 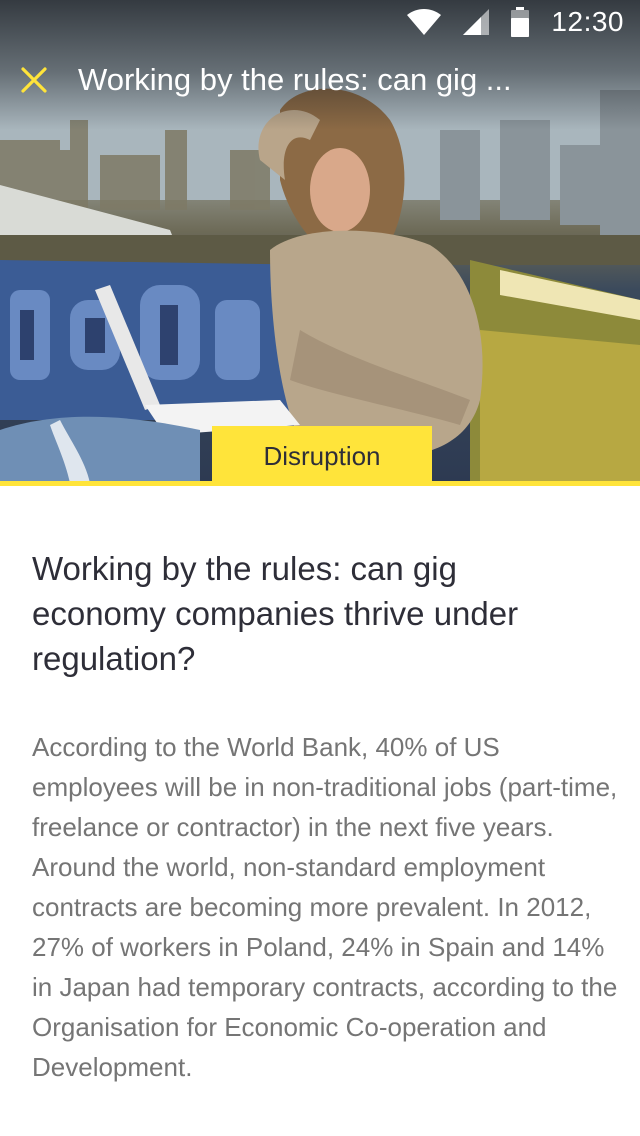 I want to click on status-time: 12:30, so click(x=587, y=21).